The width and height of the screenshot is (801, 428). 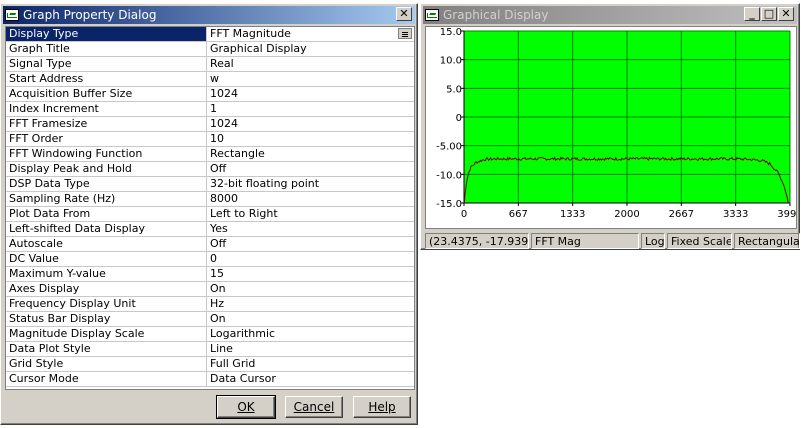 I want to click on property-value-text: Rectangle, so click(x=237, y=153).